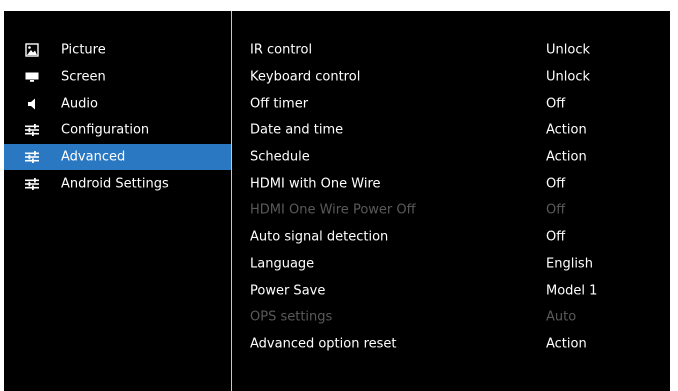 Image resolution: width=678 pixels, height=391 pixels. Describe the element at coordinates (117, 103) in the screenshot. I see `menu-item-audio: Audio` at that location.